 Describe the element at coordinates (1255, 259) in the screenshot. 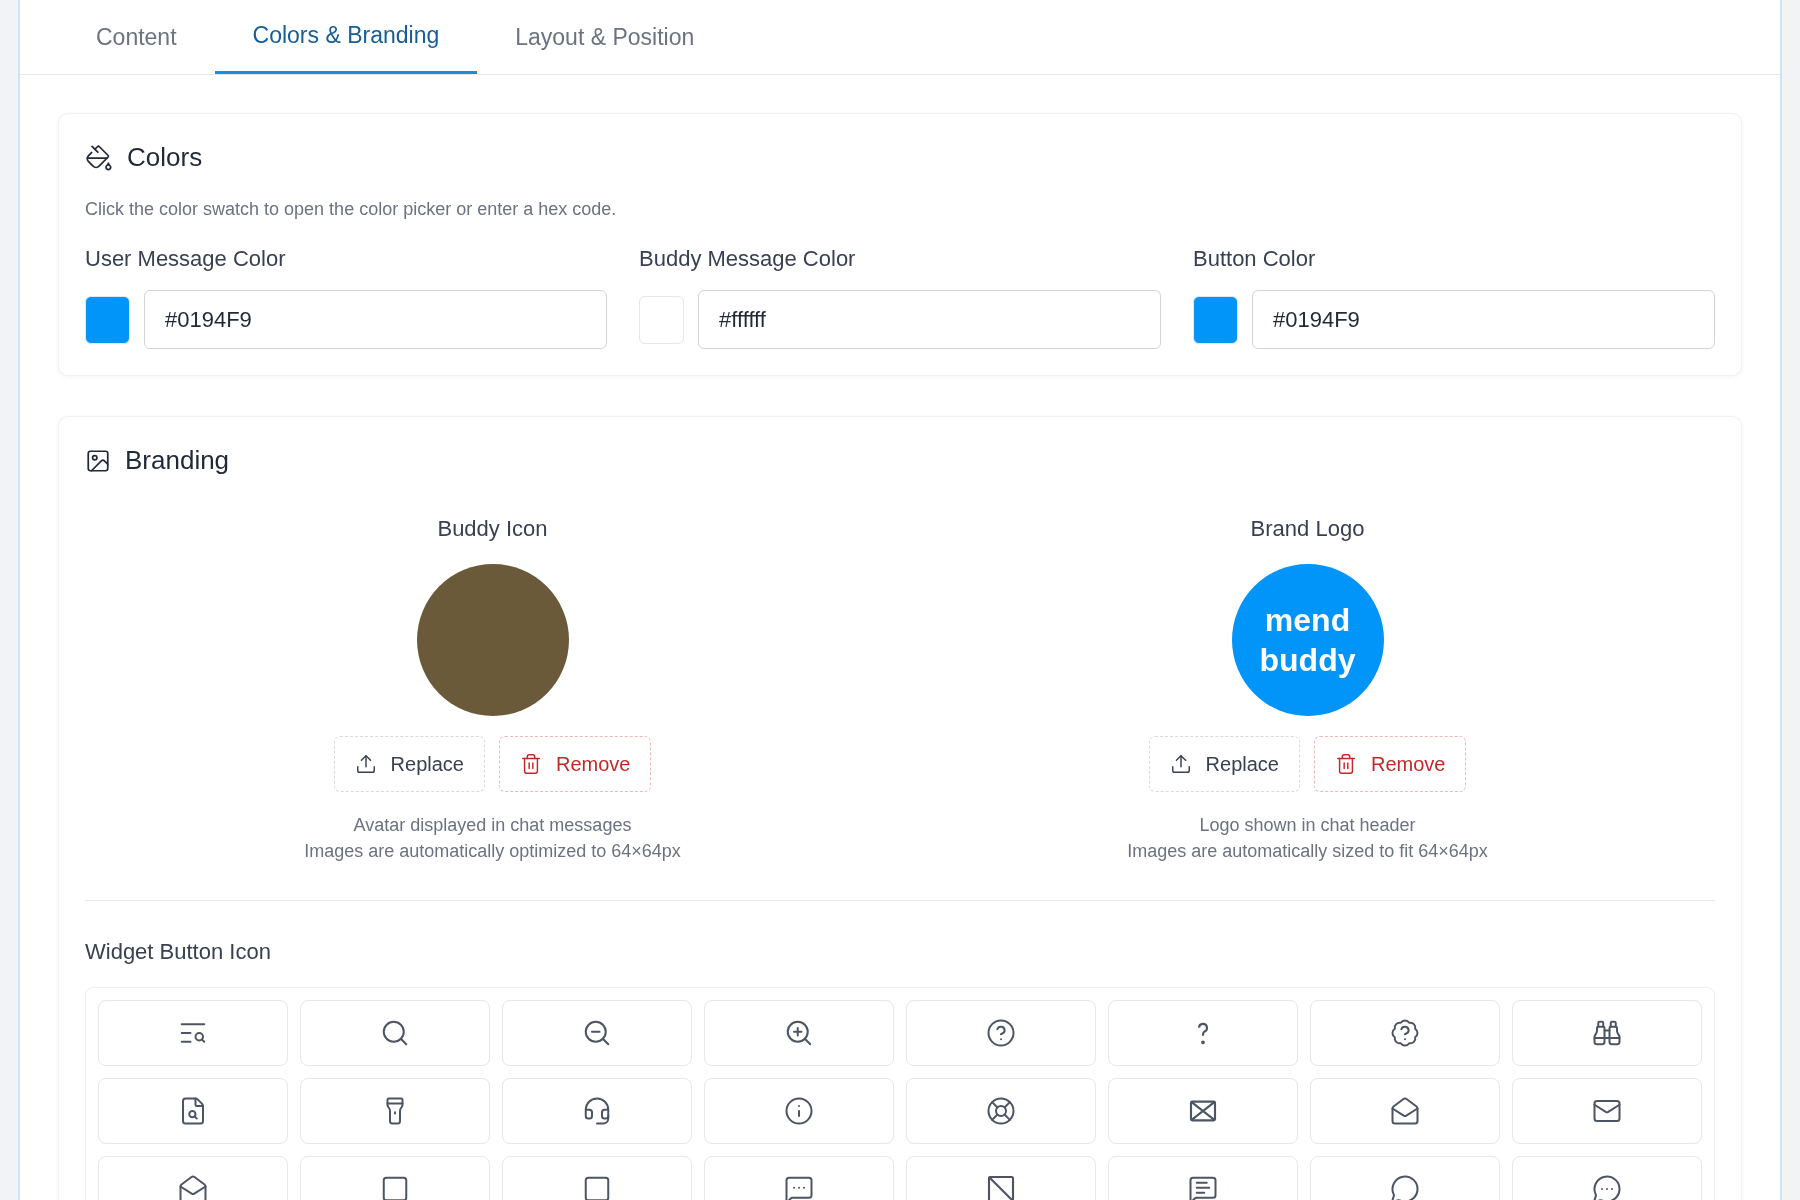

I see `field-label: Button Color` at that location.